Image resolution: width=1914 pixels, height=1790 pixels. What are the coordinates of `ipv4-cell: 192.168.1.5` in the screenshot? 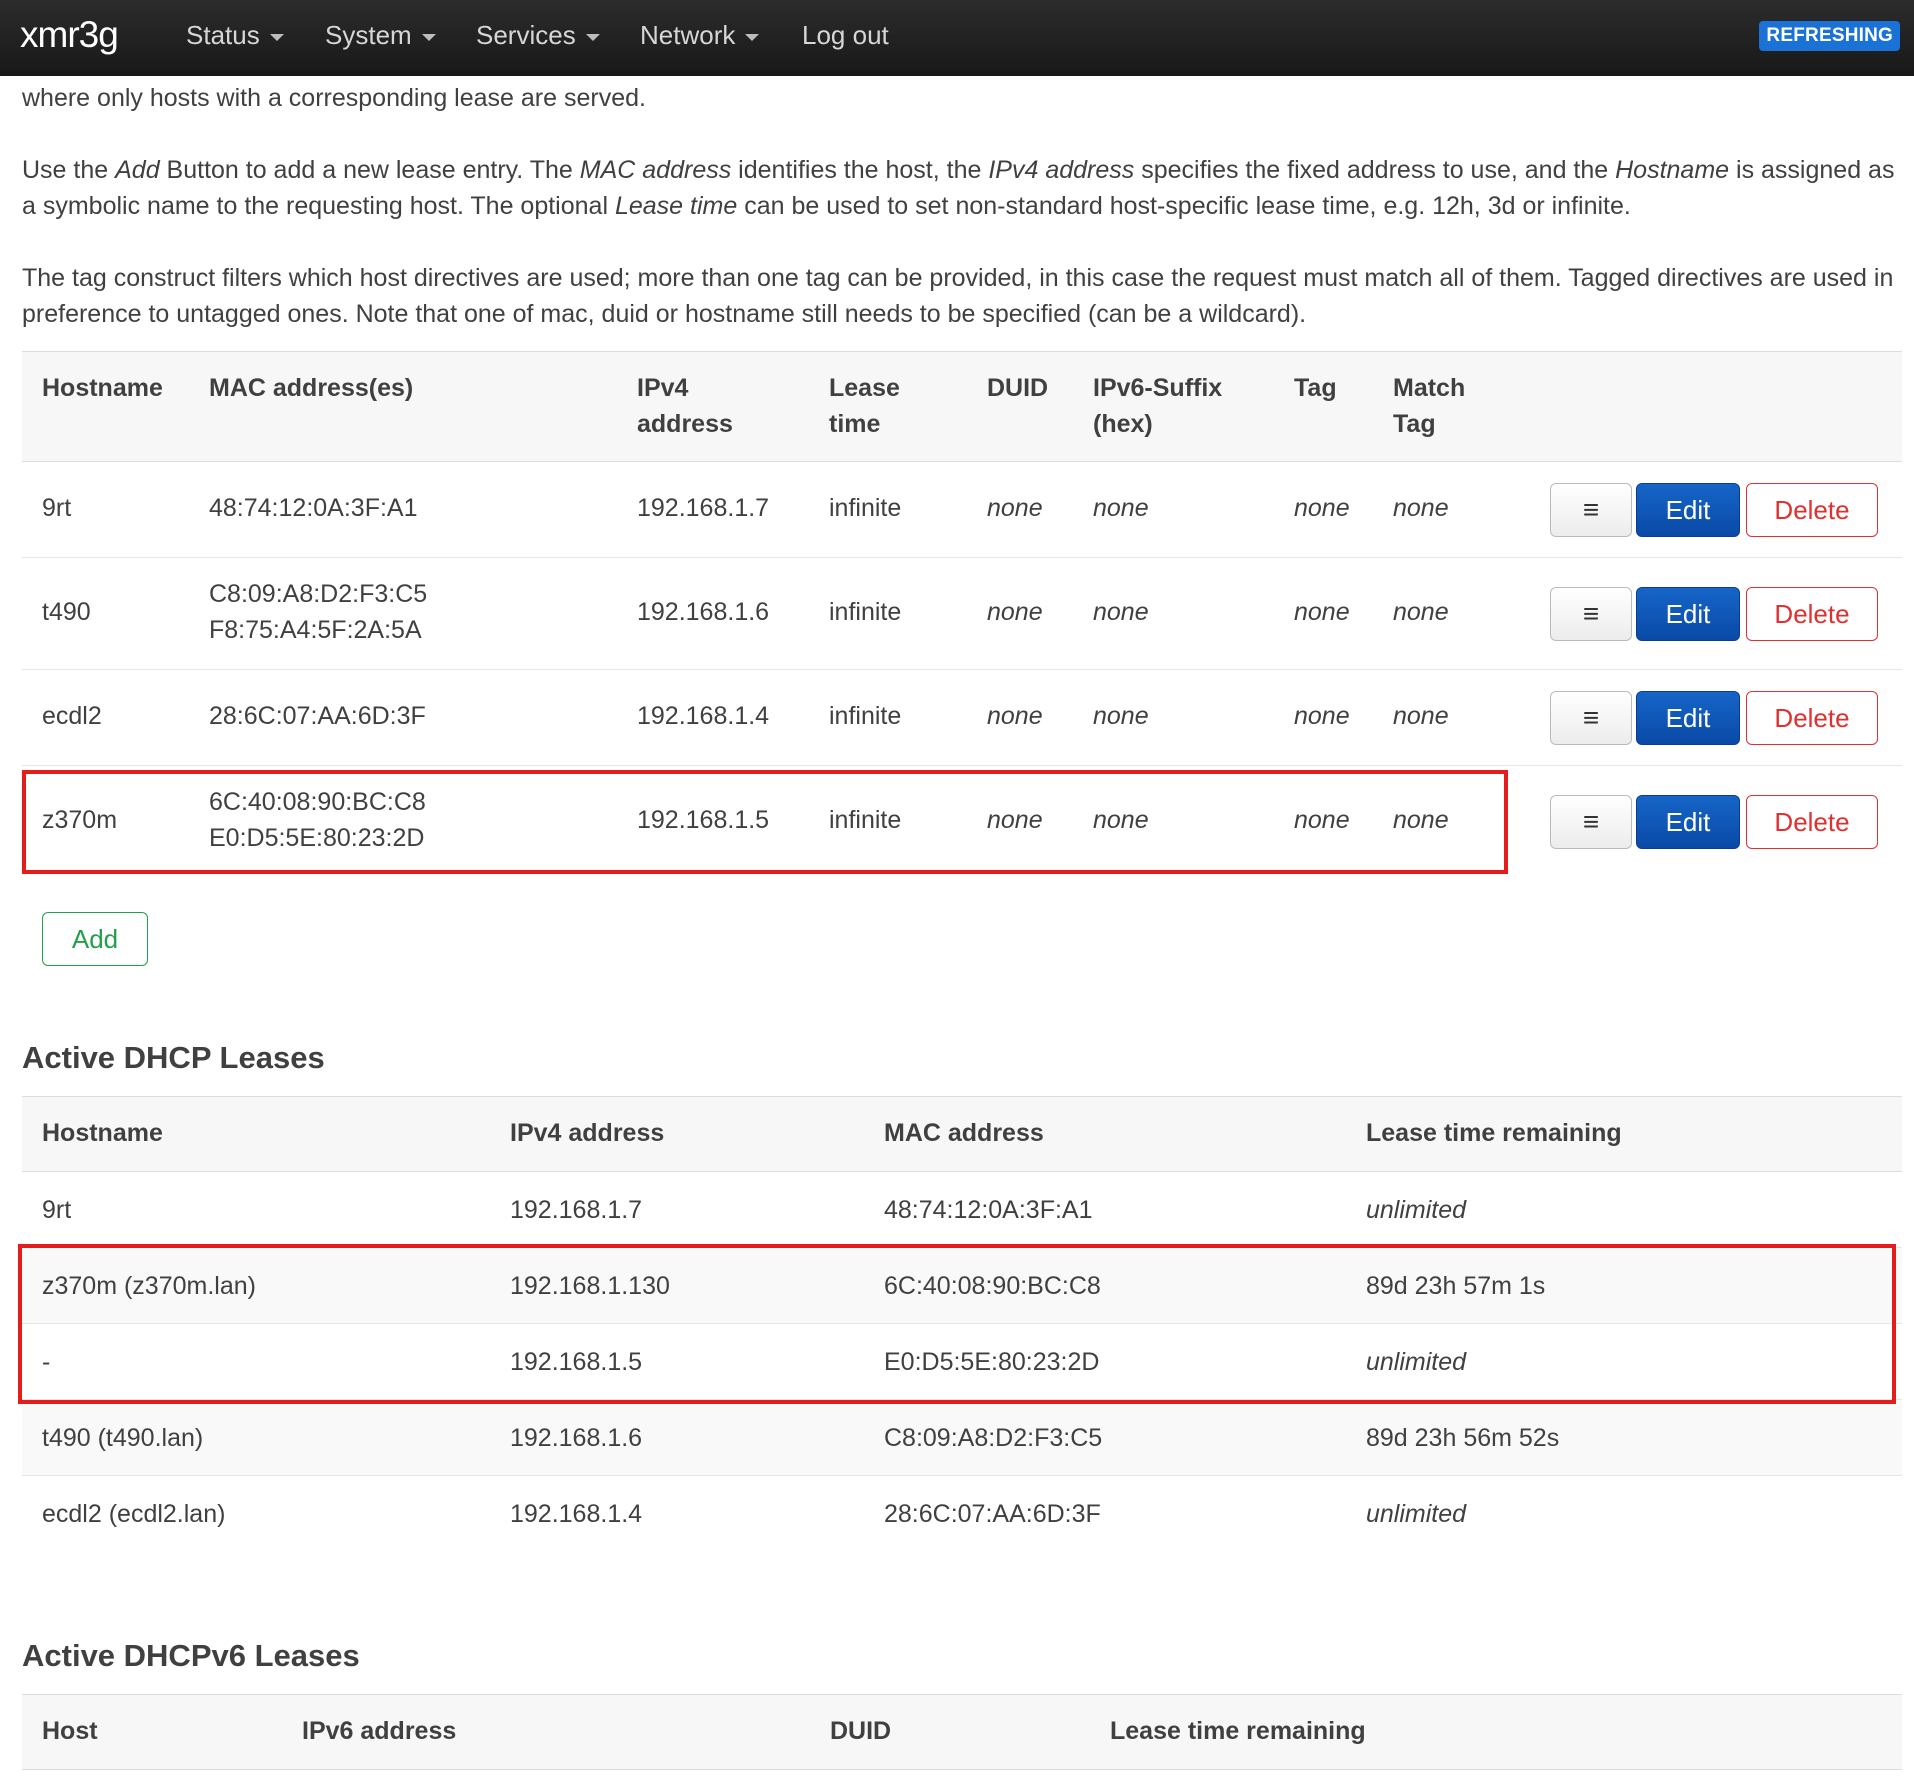 It's located at (703, 820).